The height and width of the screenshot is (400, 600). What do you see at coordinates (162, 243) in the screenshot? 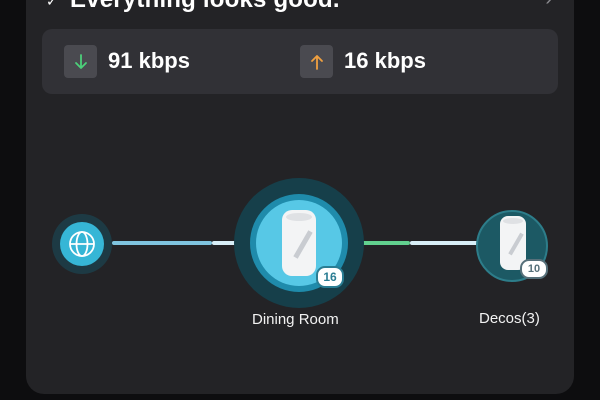
I see `wan-link` at bounding box center [162, 243].